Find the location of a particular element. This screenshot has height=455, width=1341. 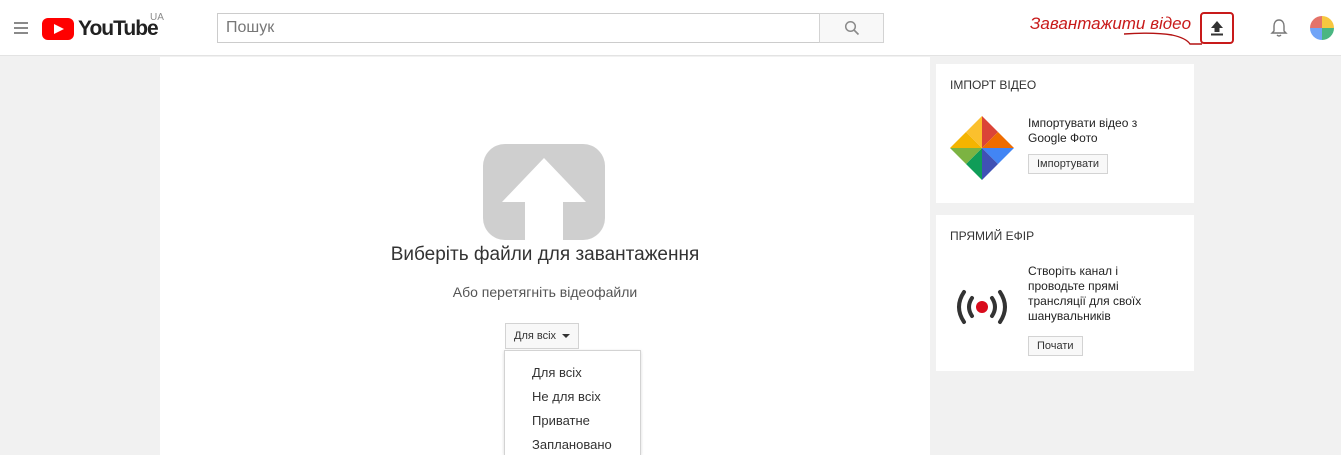

chevron-down-icon is located at coordinates (566, 336).